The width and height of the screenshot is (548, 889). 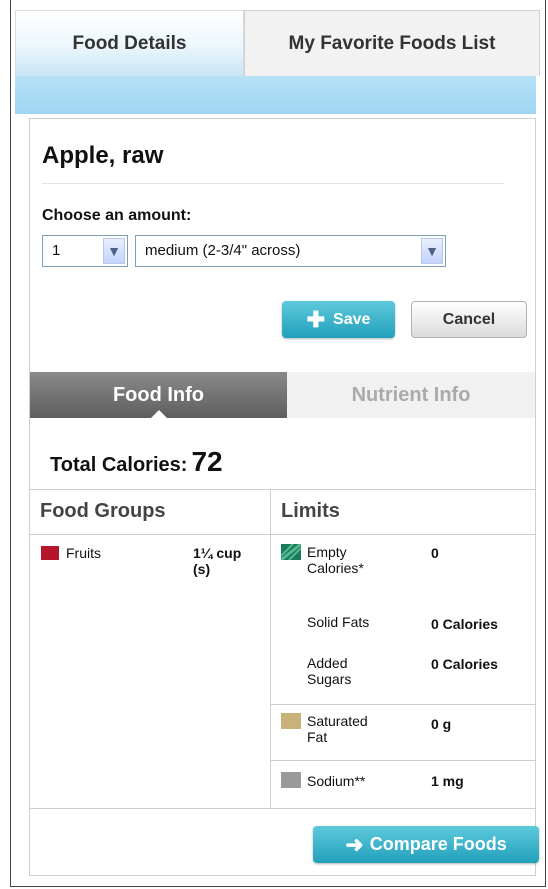 I want to click on header-rule, so click(x=283, y=534).